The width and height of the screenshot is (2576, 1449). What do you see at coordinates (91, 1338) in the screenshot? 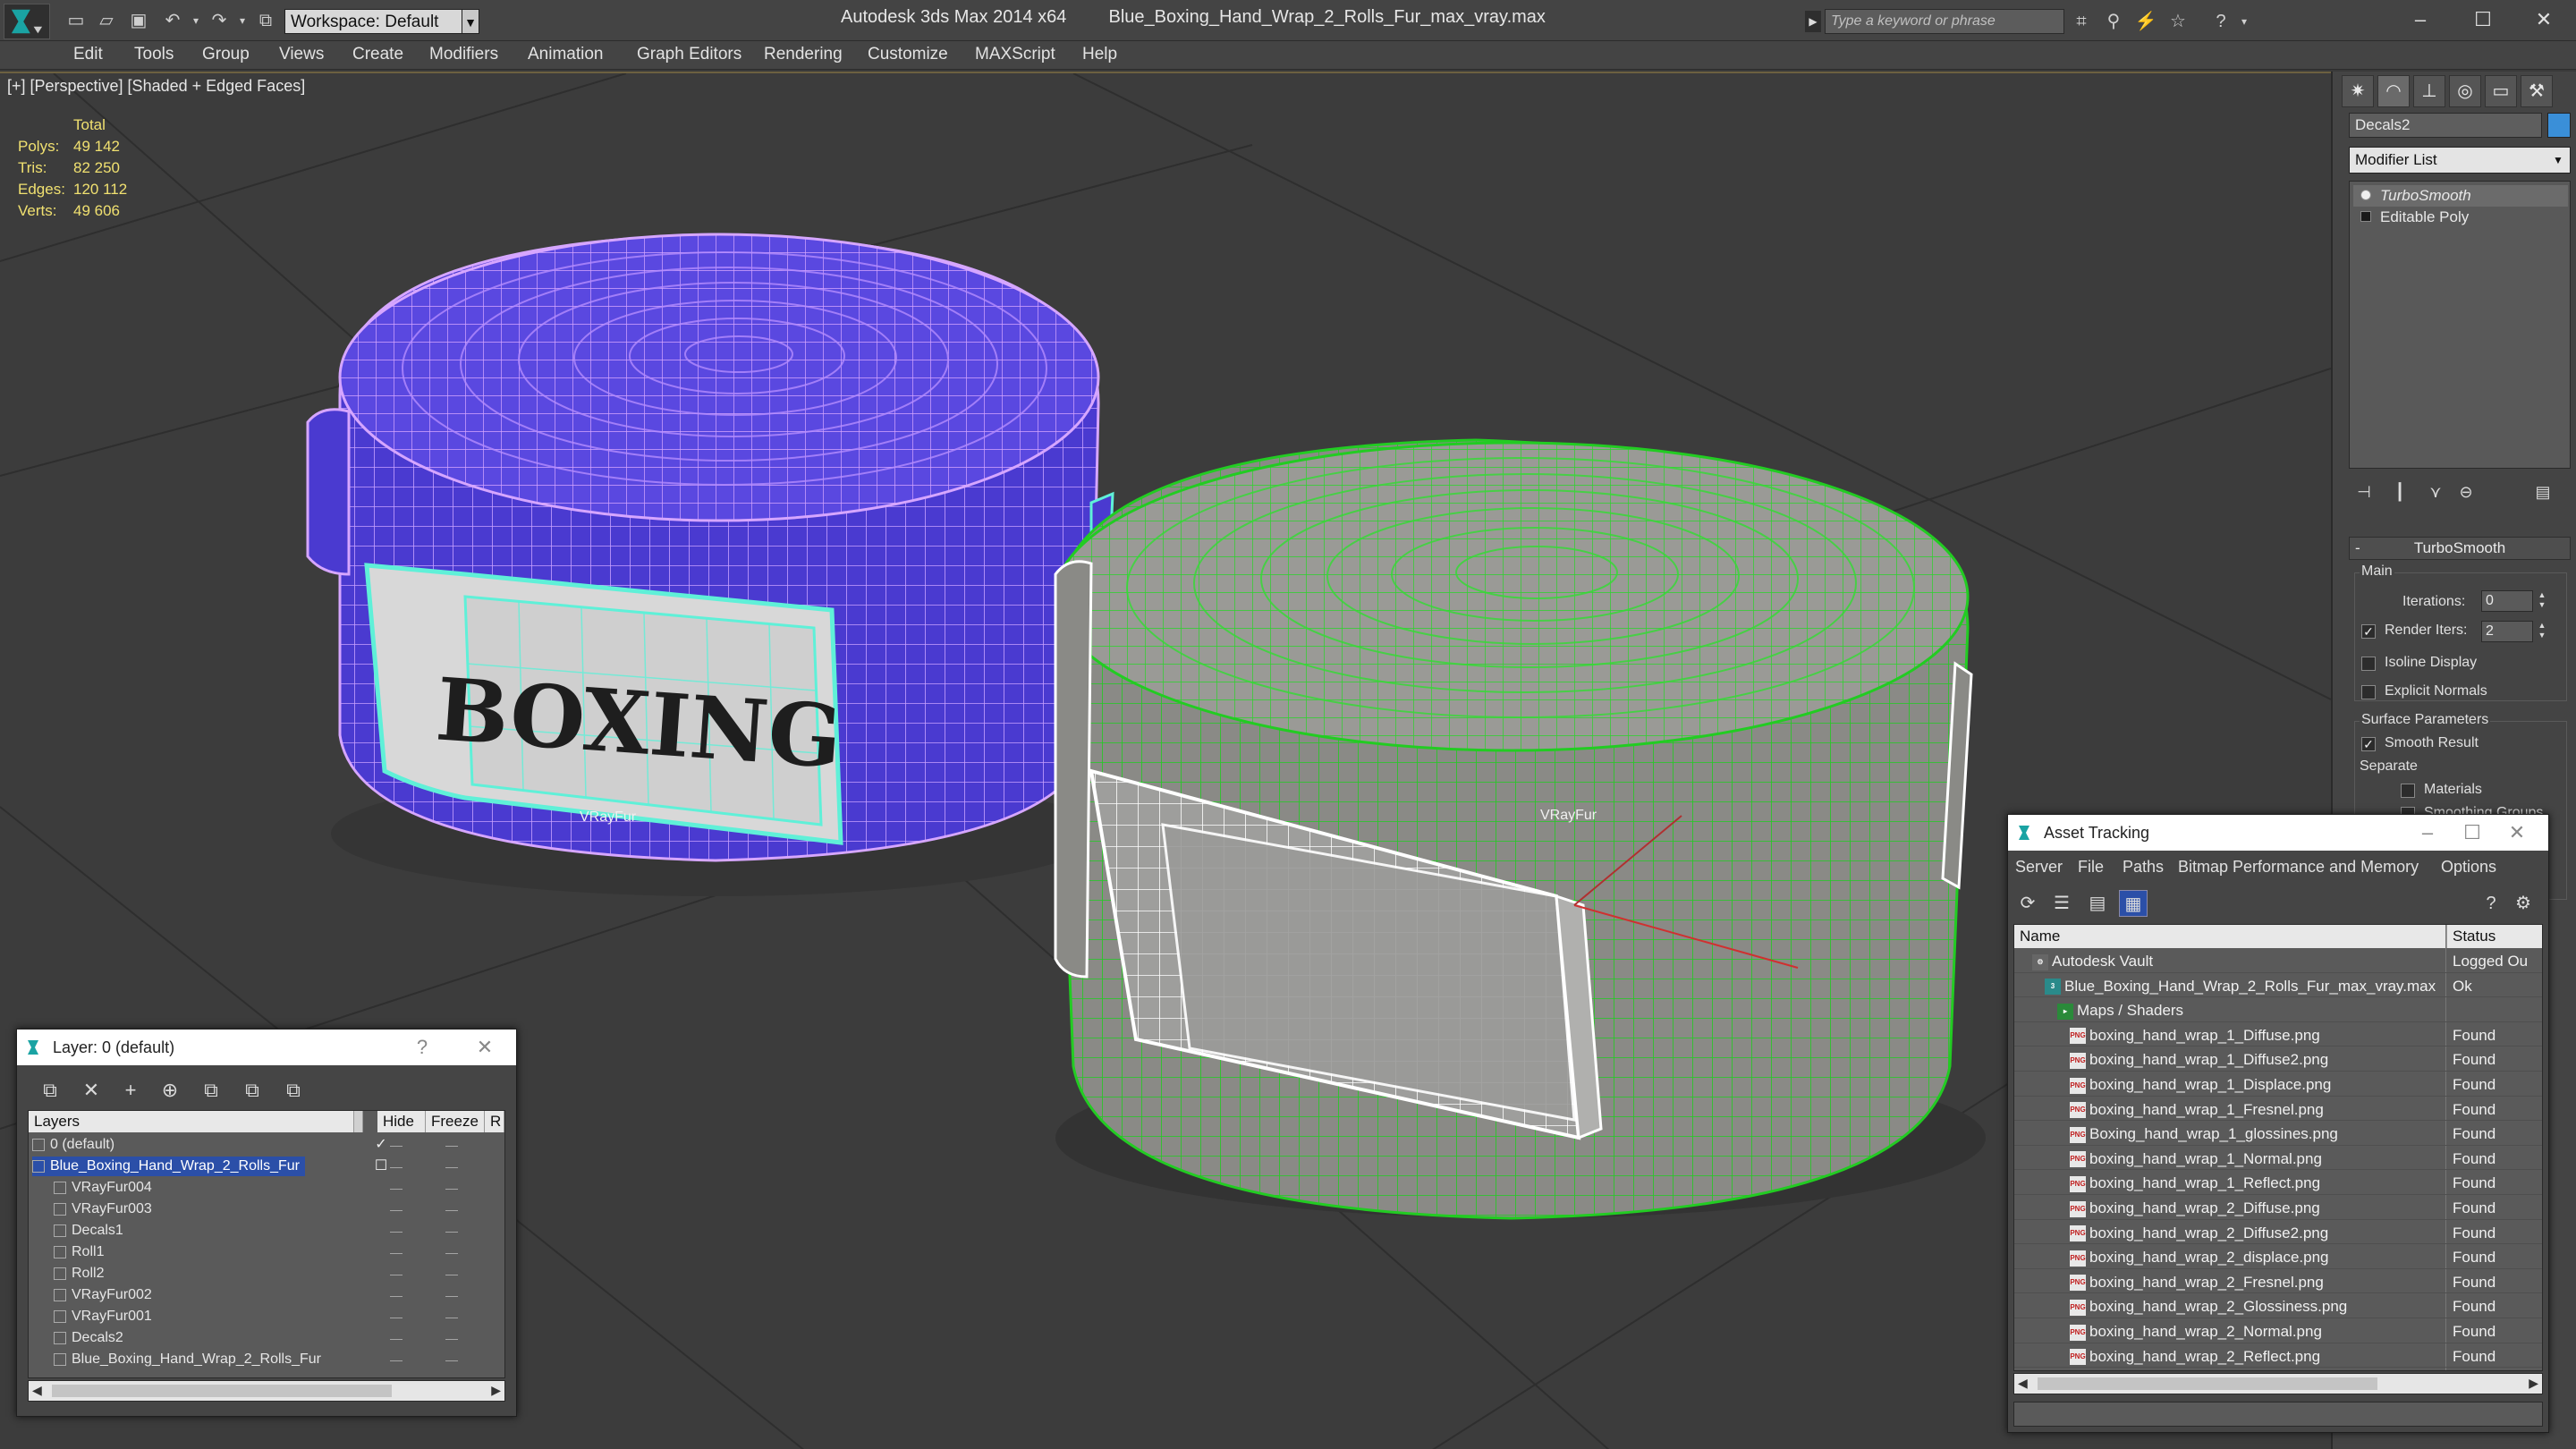
I see `layer-name: Decals2` at bounding box center [91, 1338].